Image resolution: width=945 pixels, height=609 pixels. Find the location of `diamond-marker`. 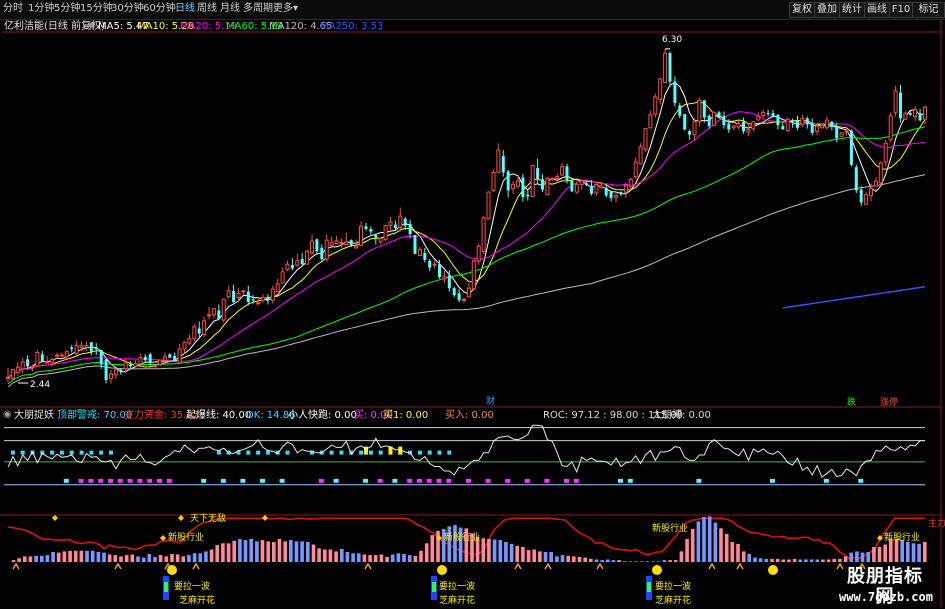

diamond-marker is located at coordinates (181, 518).